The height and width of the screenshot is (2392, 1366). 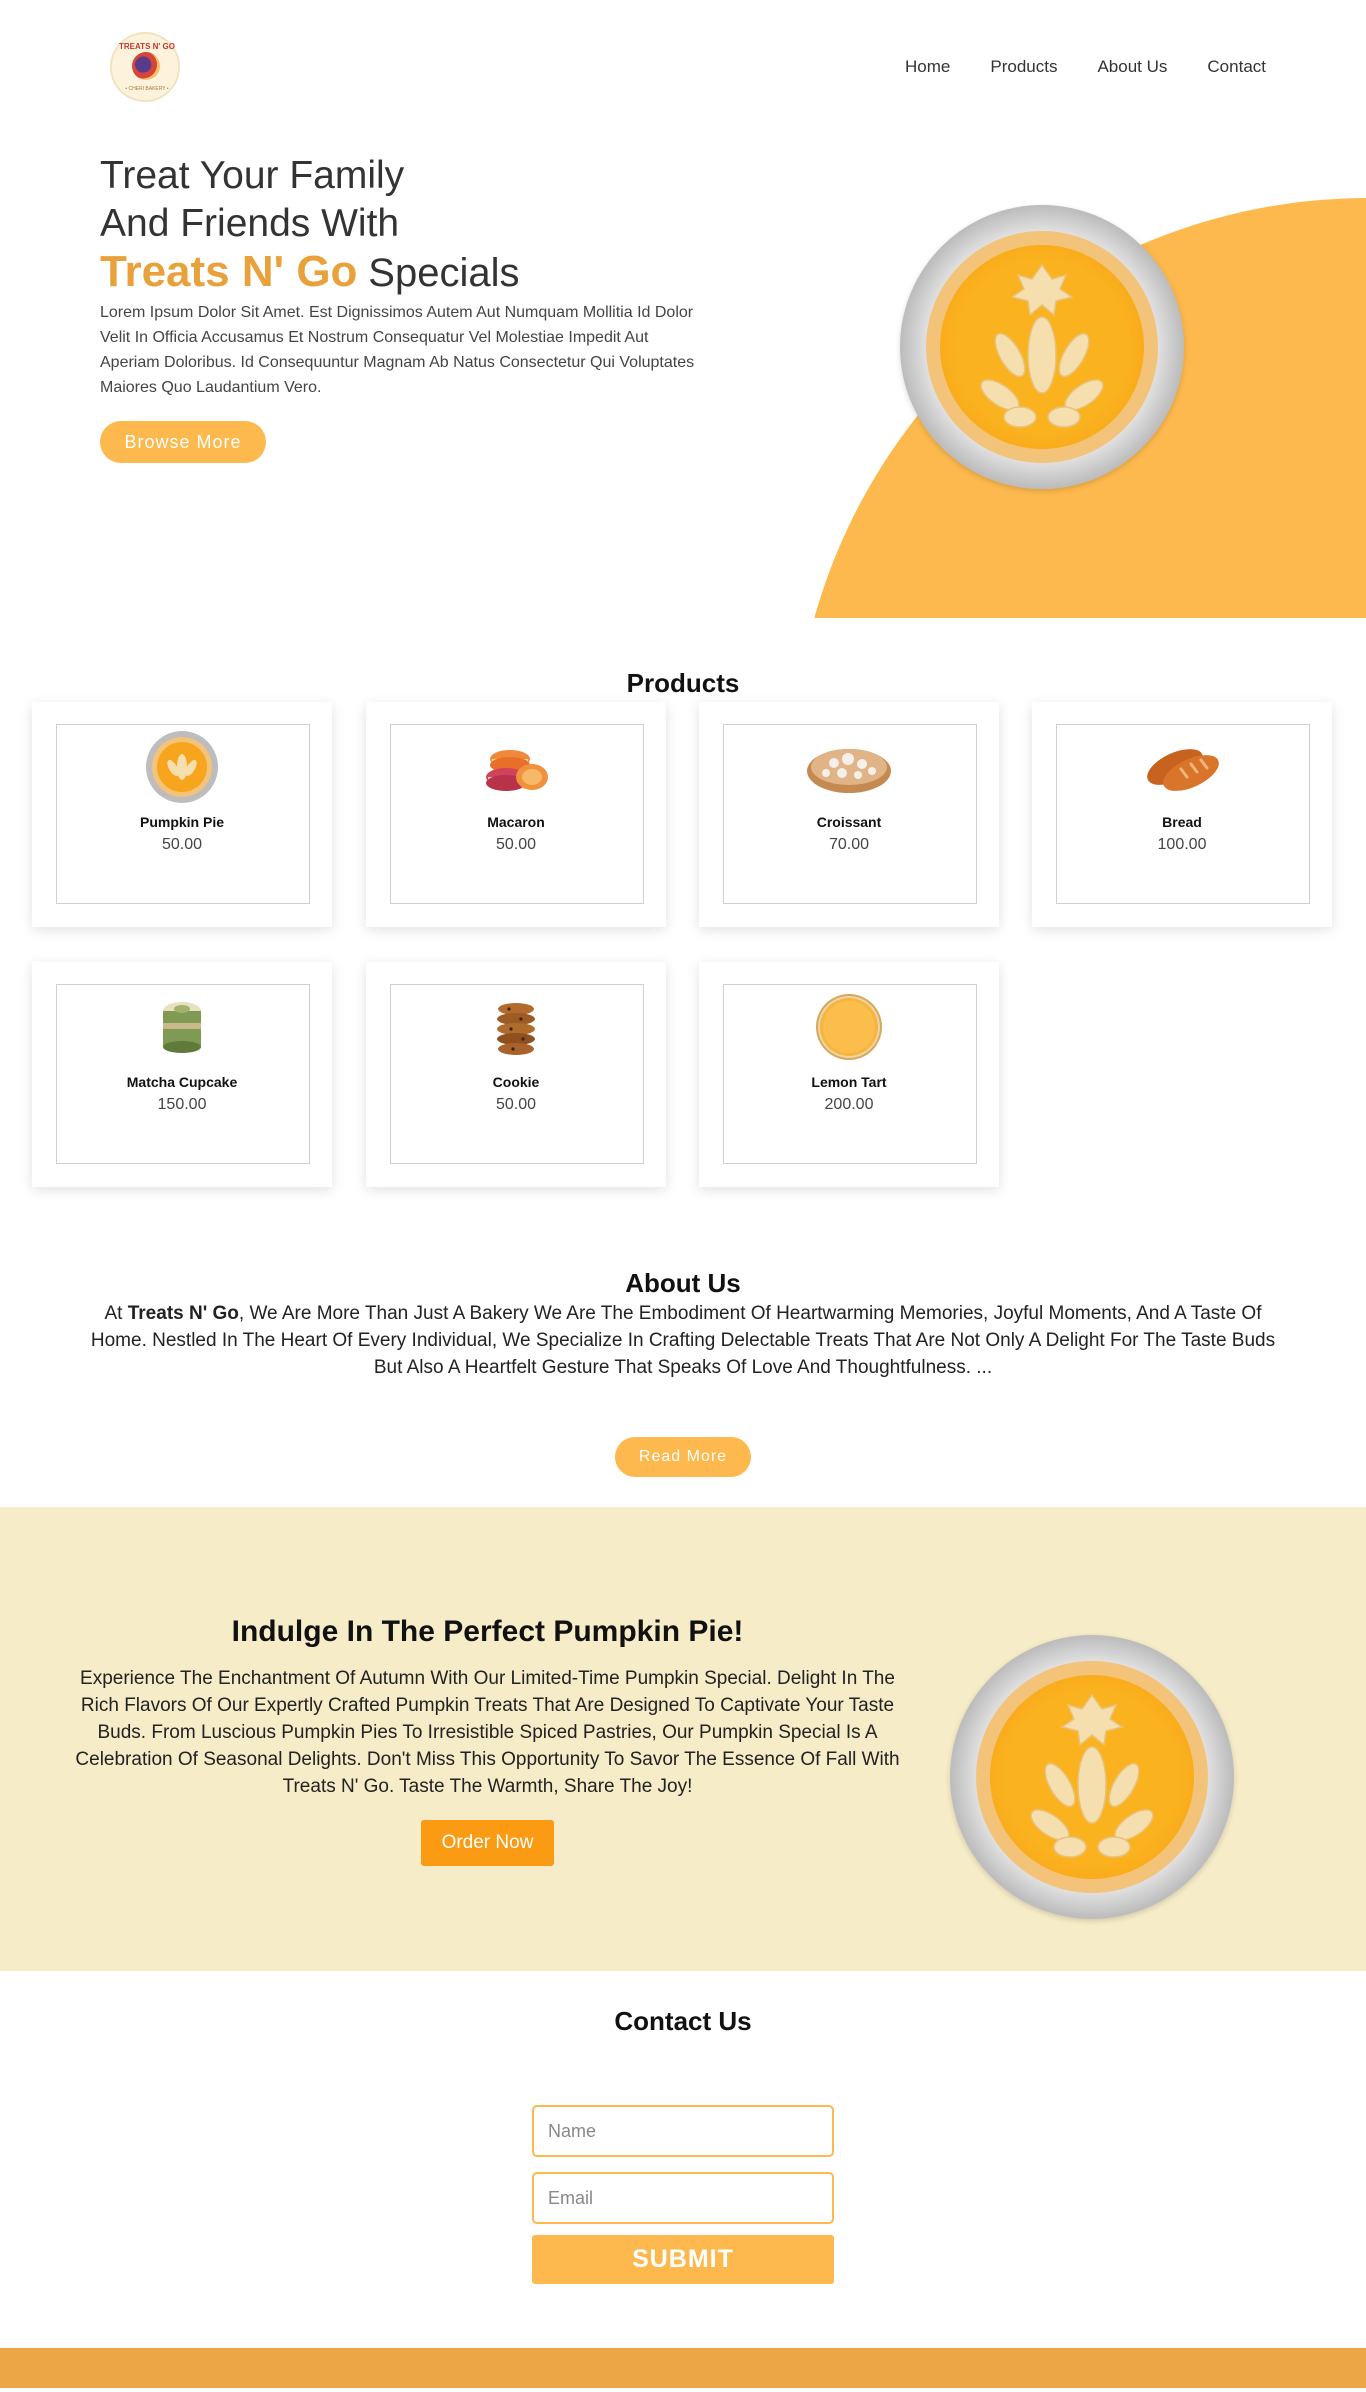 I want to click on product-card: Lemon Tart 200.00, so click(x=849, y=1074).